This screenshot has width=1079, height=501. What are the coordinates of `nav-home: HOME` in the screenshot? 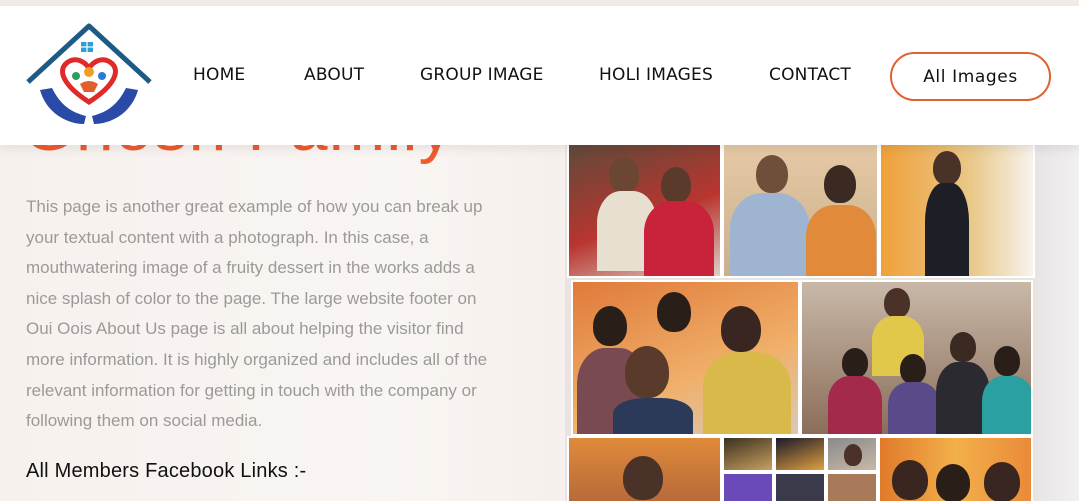 It's located at (219, 75).